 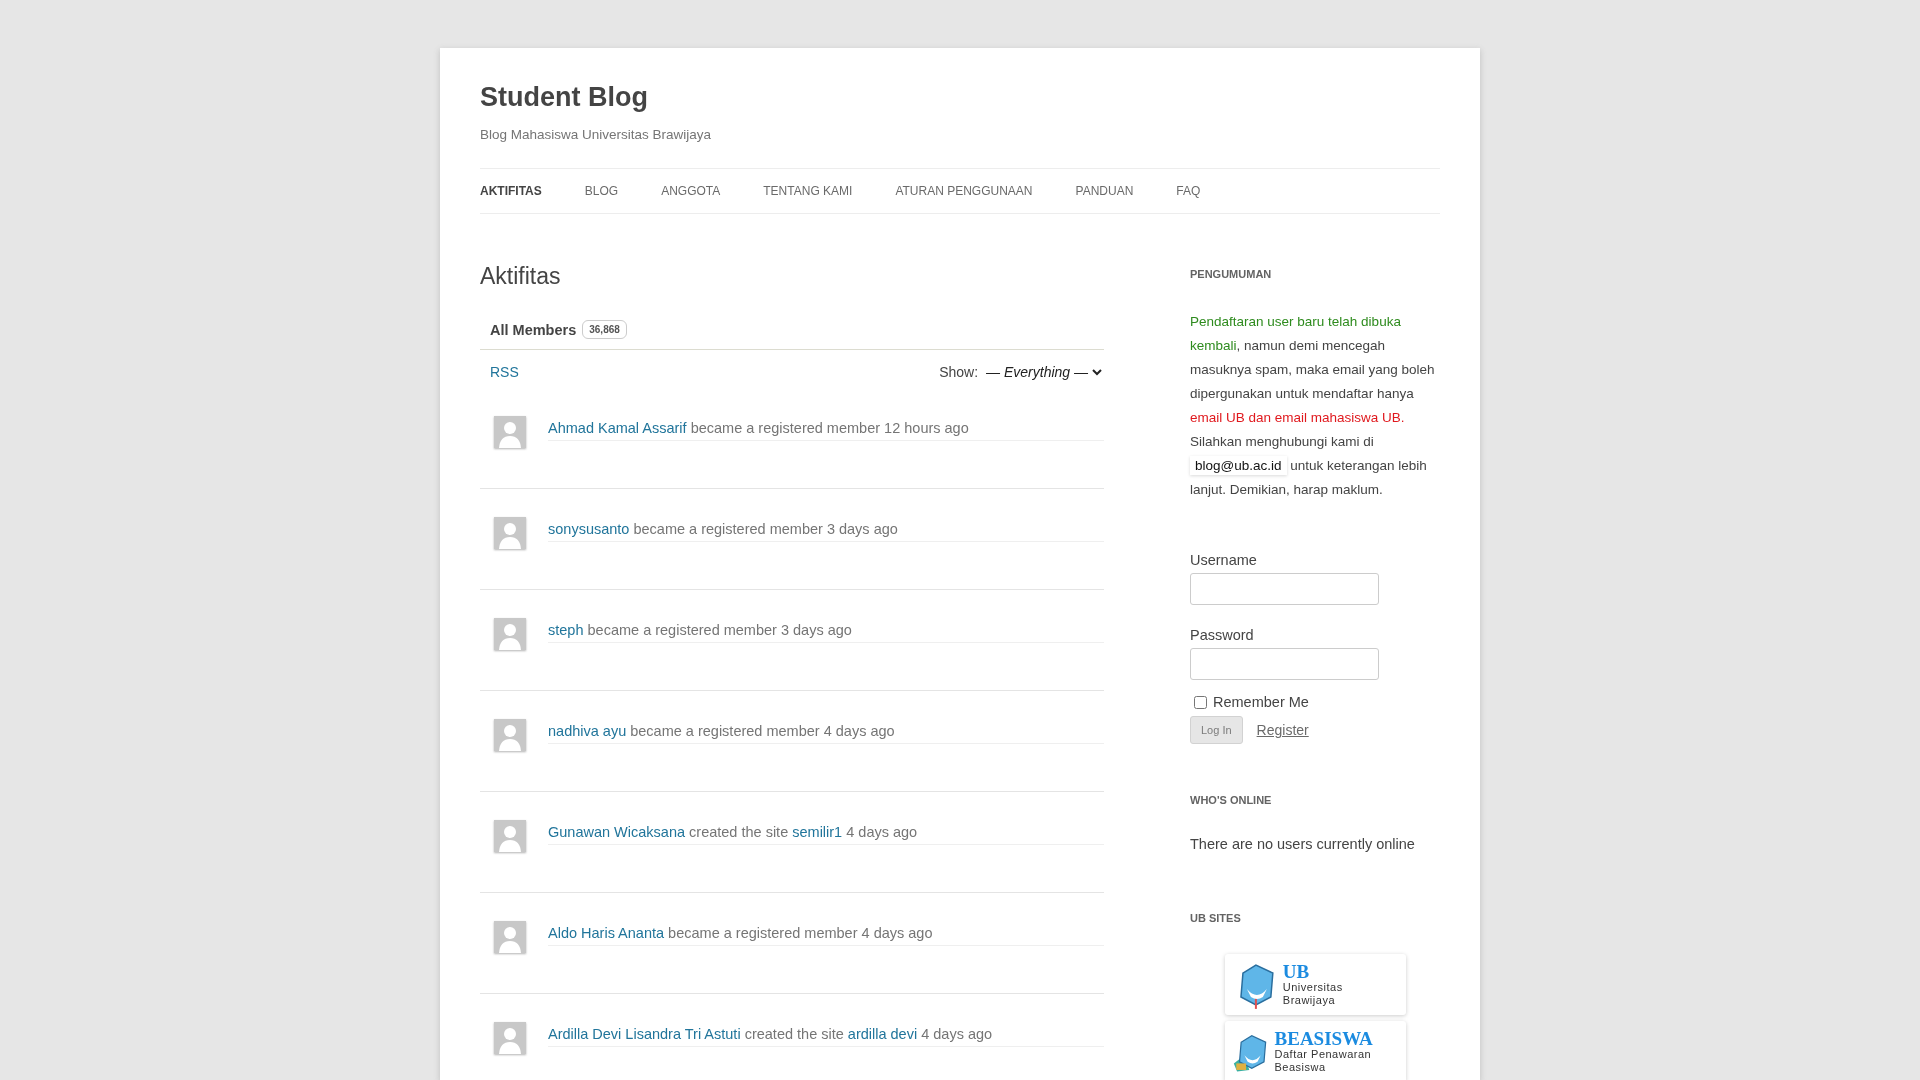 What do you see at coordinates (1231, 274) in the screenshot?
I see `widget-title: PENGUMUMAN` at bounding box center [1231, 274].